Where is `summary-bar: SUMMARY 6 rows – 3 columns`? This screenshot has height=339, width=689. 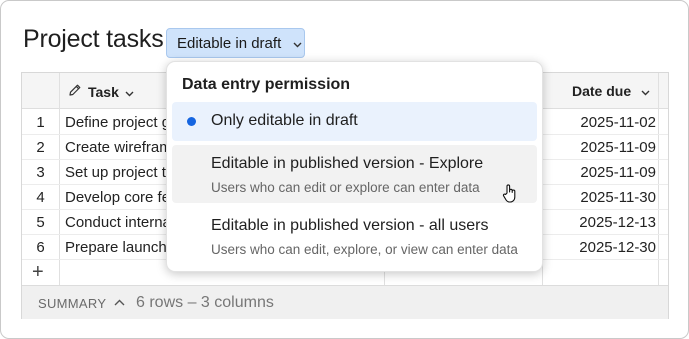 summary-bar: SUMMARY 6 rows – 3 columns is located at coordinates (345, 302).